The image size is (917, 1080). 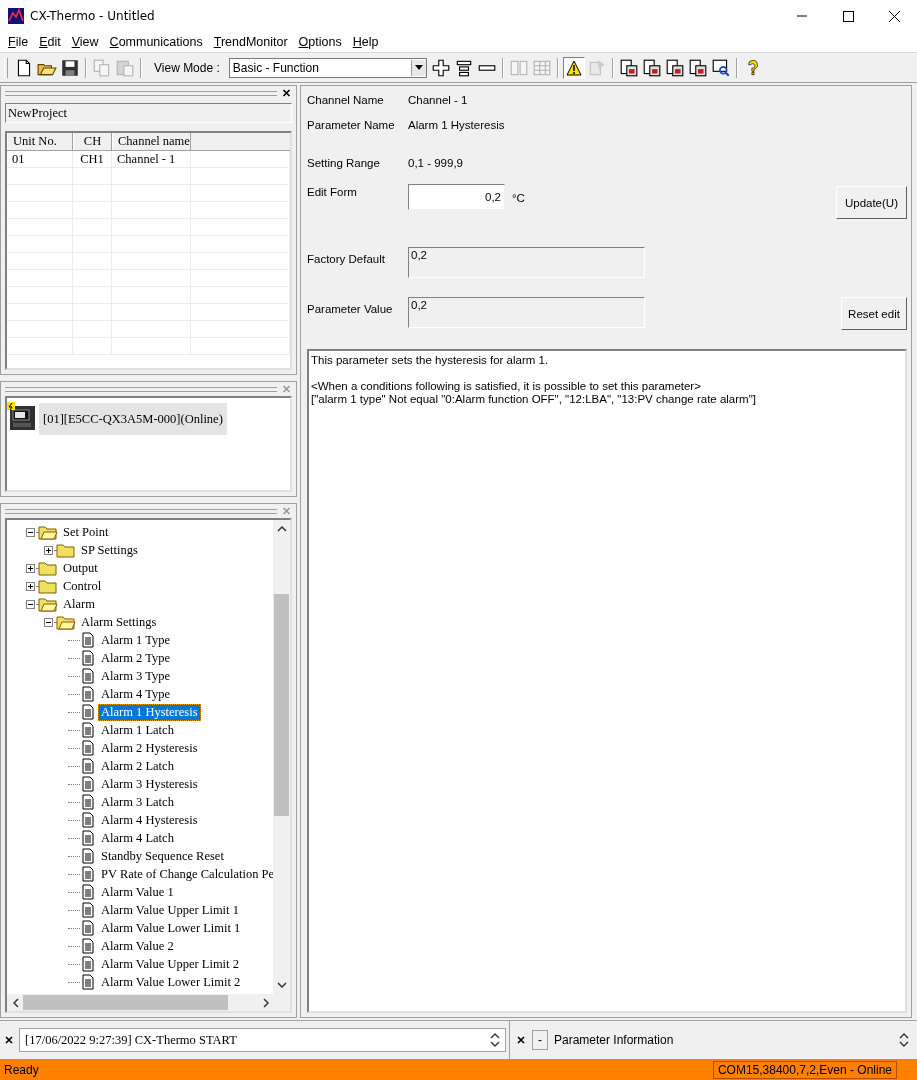 What do you see at coordinates (80, 568) in the screenshot?
I see `tree-item: Output` at bounding box center [80, 568].